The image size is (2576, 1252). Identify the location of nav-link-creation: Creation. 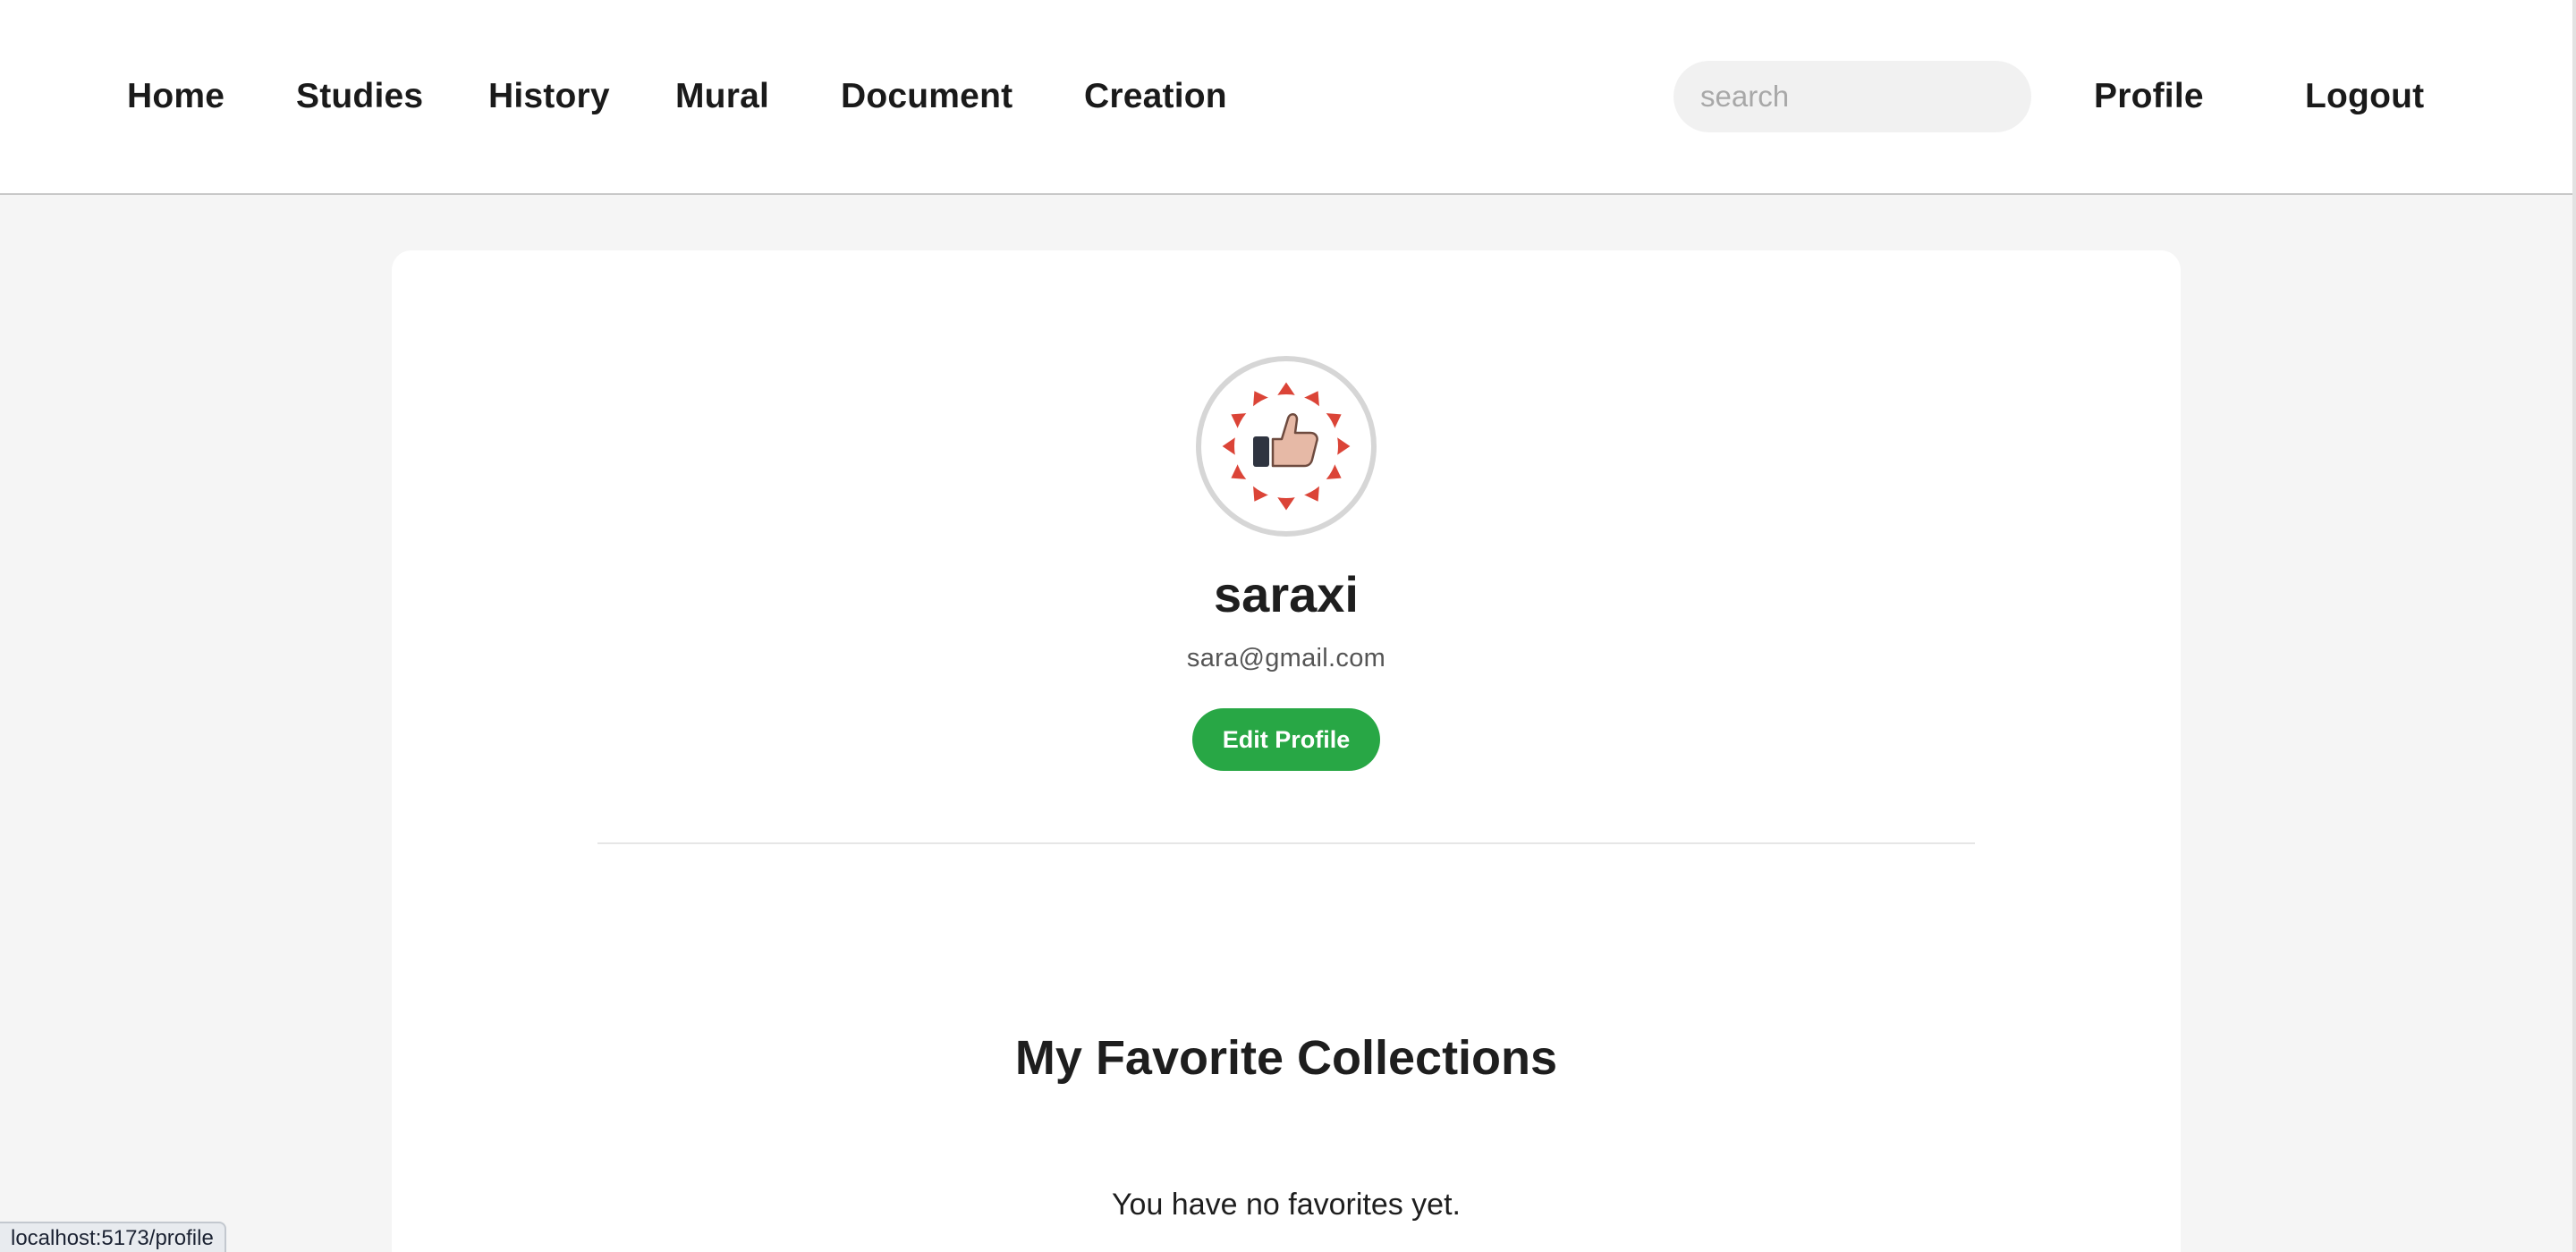
(1155, 97).